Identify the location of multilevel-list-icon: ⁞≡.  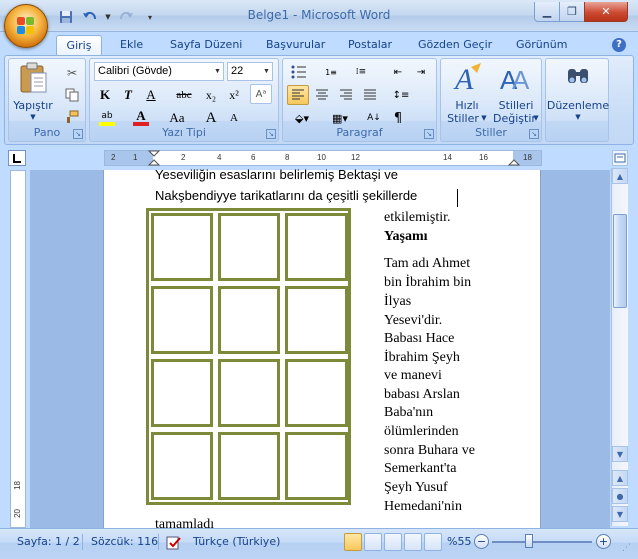
(361, 72).